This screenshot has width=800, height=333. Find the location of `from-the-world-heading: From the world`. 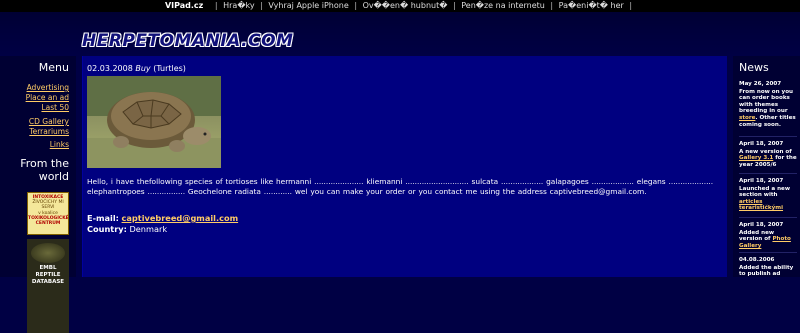

from-the-world-heading: From the world is located at coordinates (44, 170).